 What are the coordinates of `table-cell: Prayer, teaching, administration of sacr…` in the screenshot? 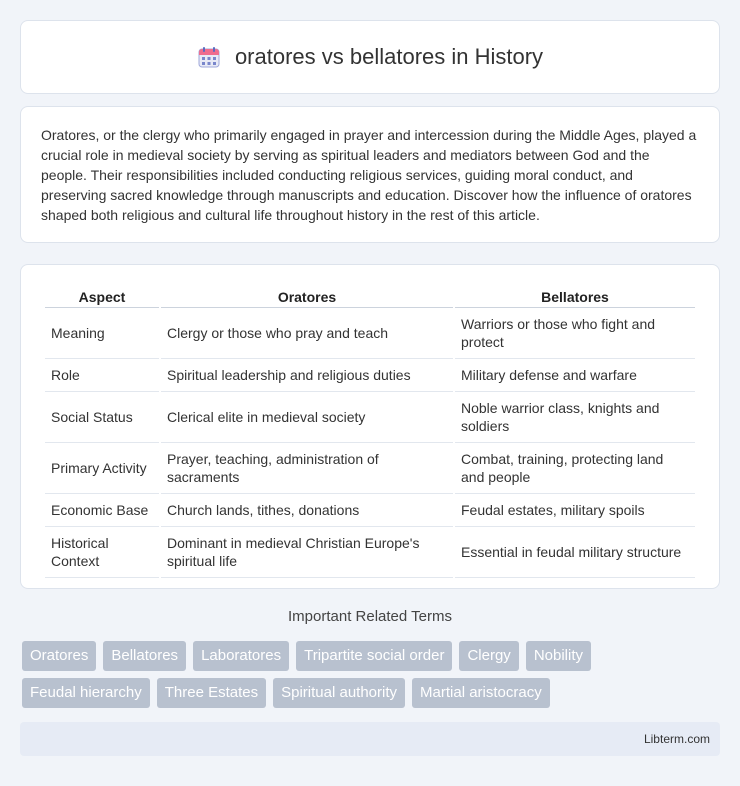 It's located at (307, 468).